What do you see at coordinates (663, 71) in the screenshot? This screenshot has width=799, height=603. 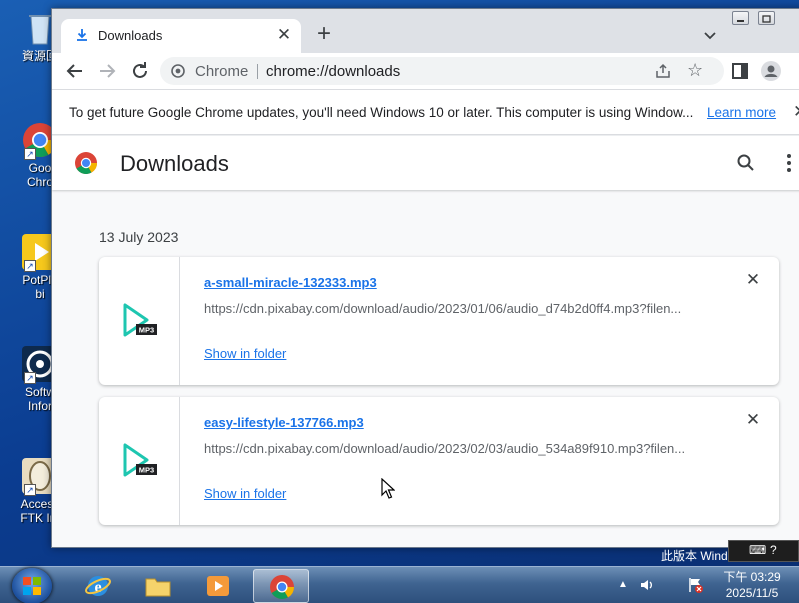 I see `share-icon` at bounding box center [663, 71].